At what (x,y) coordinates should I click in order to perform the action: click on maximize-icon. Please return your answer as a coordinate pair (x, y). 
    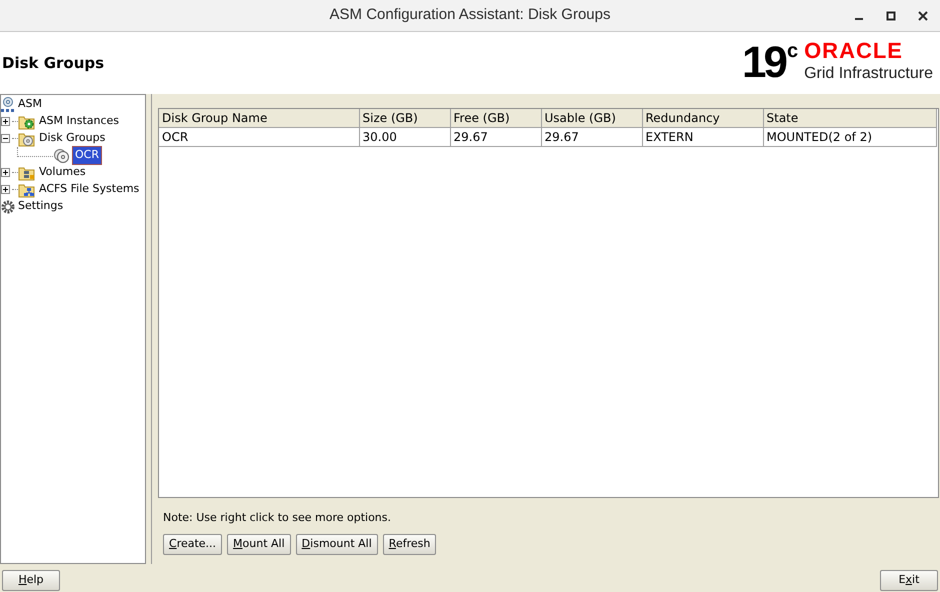
    Looking at the image, I should click on (891, 15).